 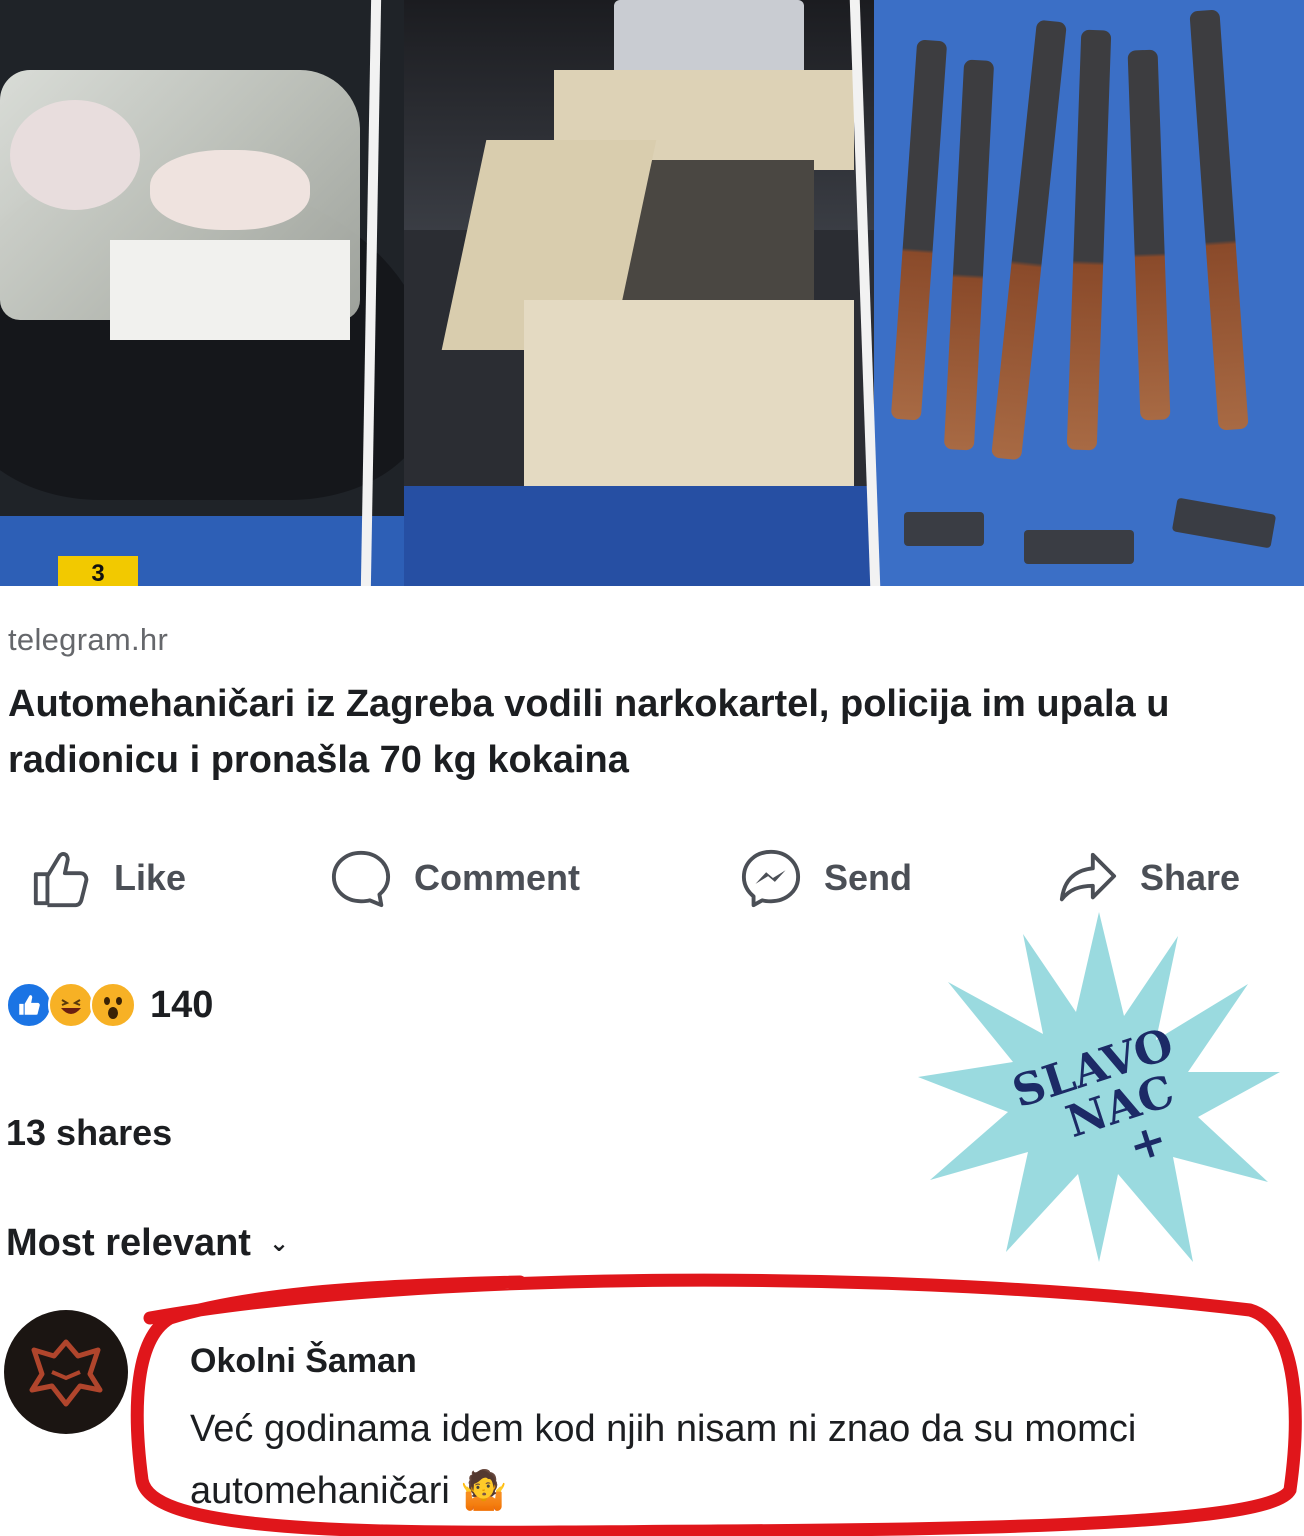 I want to click on commenter-avatar, so click(x=66, y=1372).